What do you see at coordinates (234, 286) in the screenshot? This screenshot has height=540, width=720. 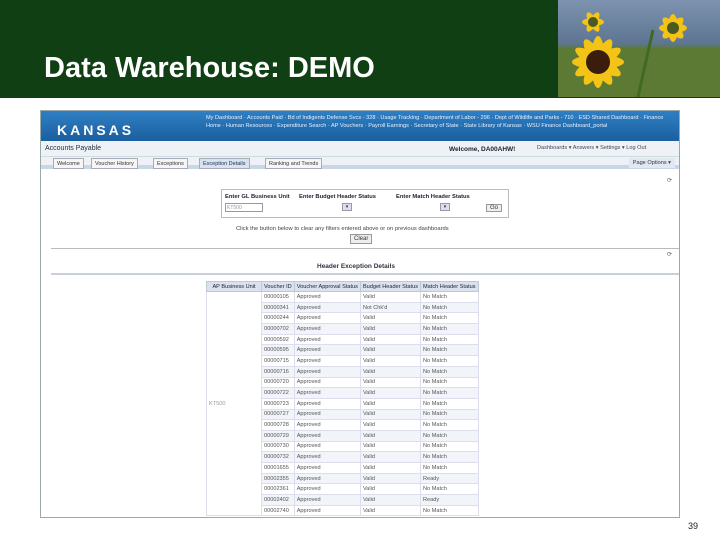 I see `column-header: AP Business Unit` at bounding box center [234, 286].